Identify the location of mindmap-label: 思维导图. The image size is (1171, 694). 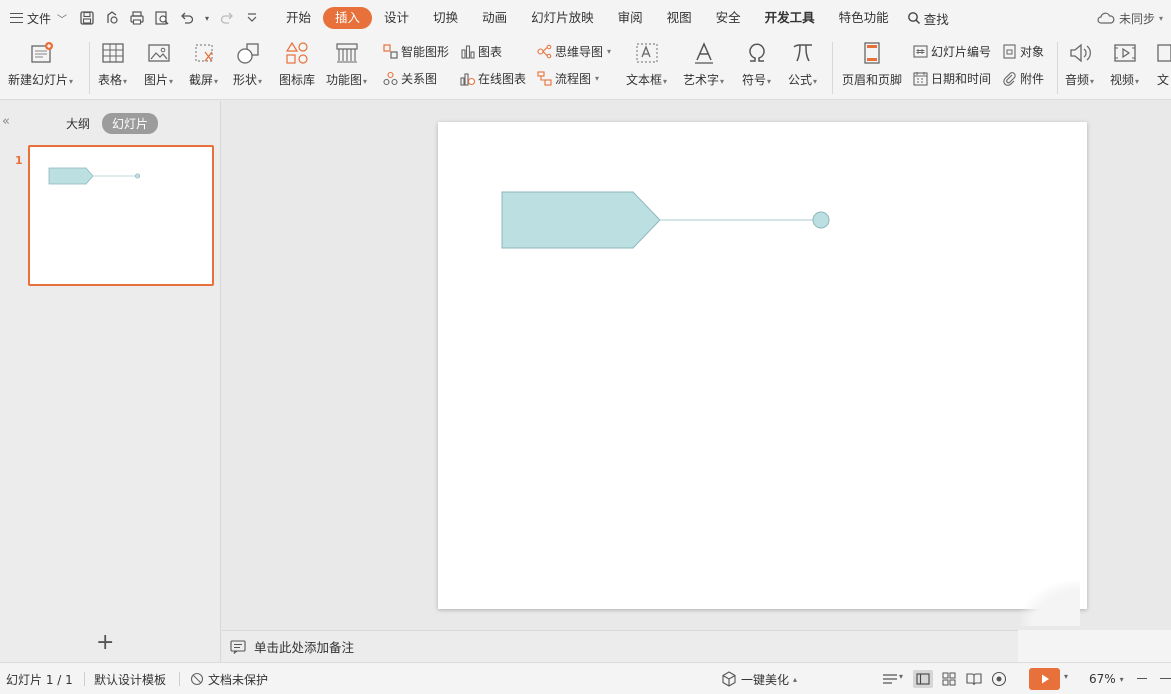
(579, 52).